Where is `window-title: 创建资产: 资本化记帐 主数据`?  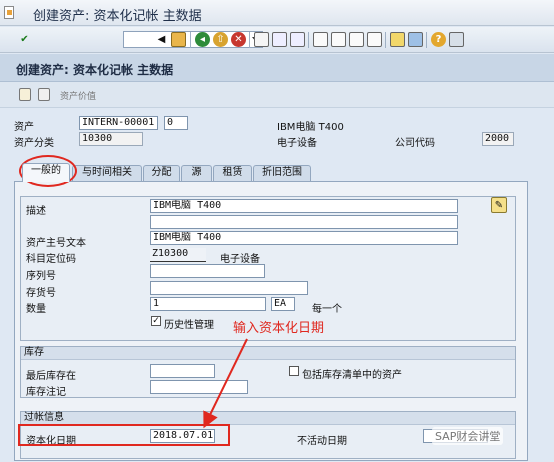 window-title: 创建资产: 资本化记帐 主数据 is located at coordinates (117, 16).